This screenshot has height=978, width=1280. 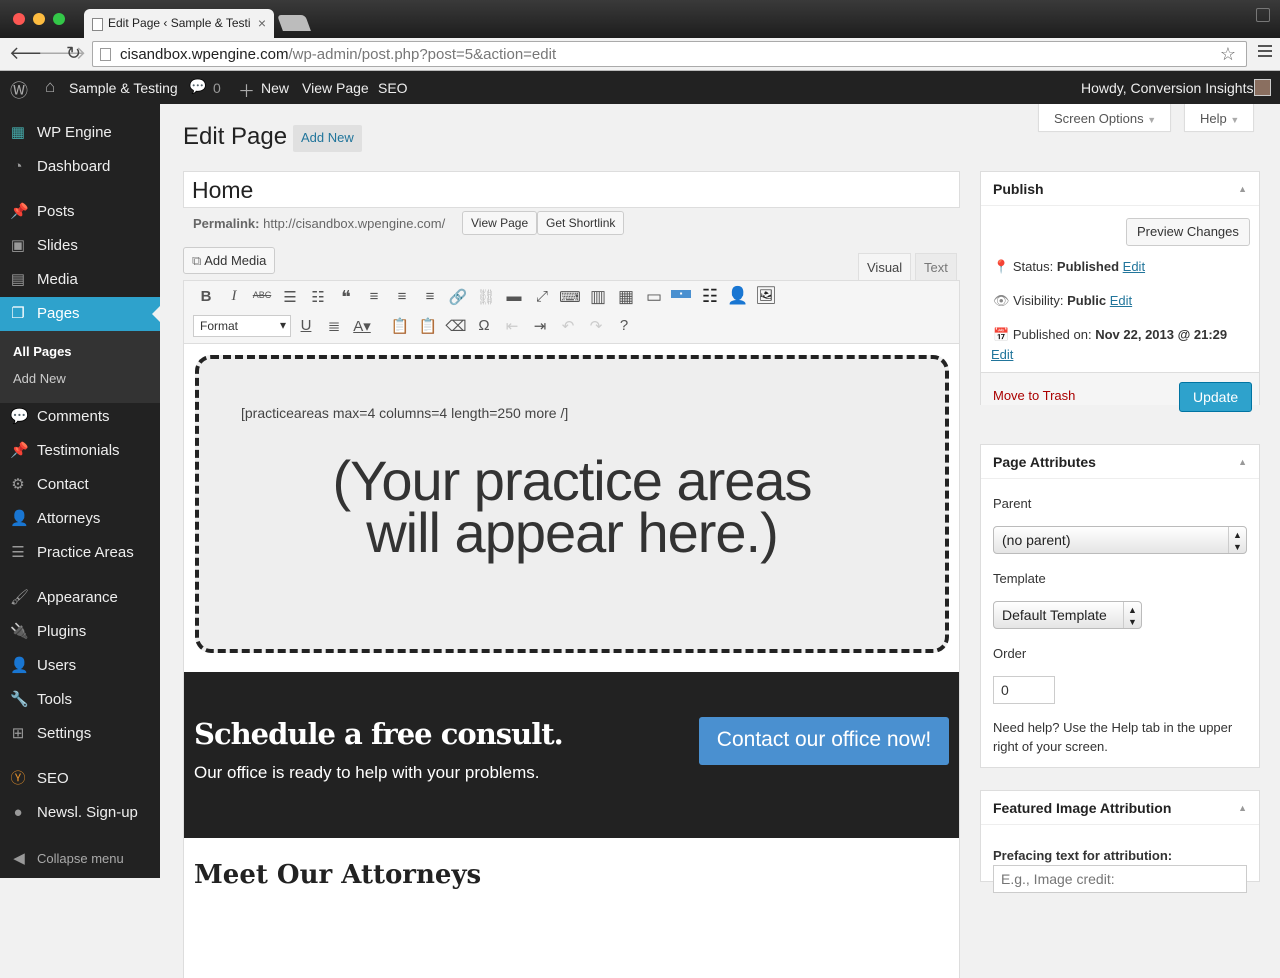 I want to click on outdent-icon: ⇤, so click(x=512, y=326).